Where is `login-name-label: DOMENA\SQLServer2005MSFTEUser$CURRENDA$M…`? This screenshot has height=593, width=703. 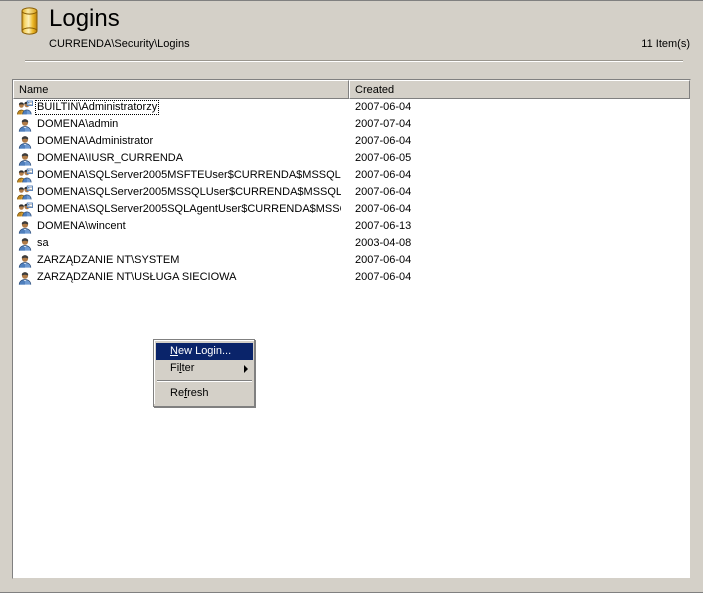
login-name-label: DOMENA\SQLServer2005MSFTEUser$CURRENDA$M… is located at coordinates (189, 175).